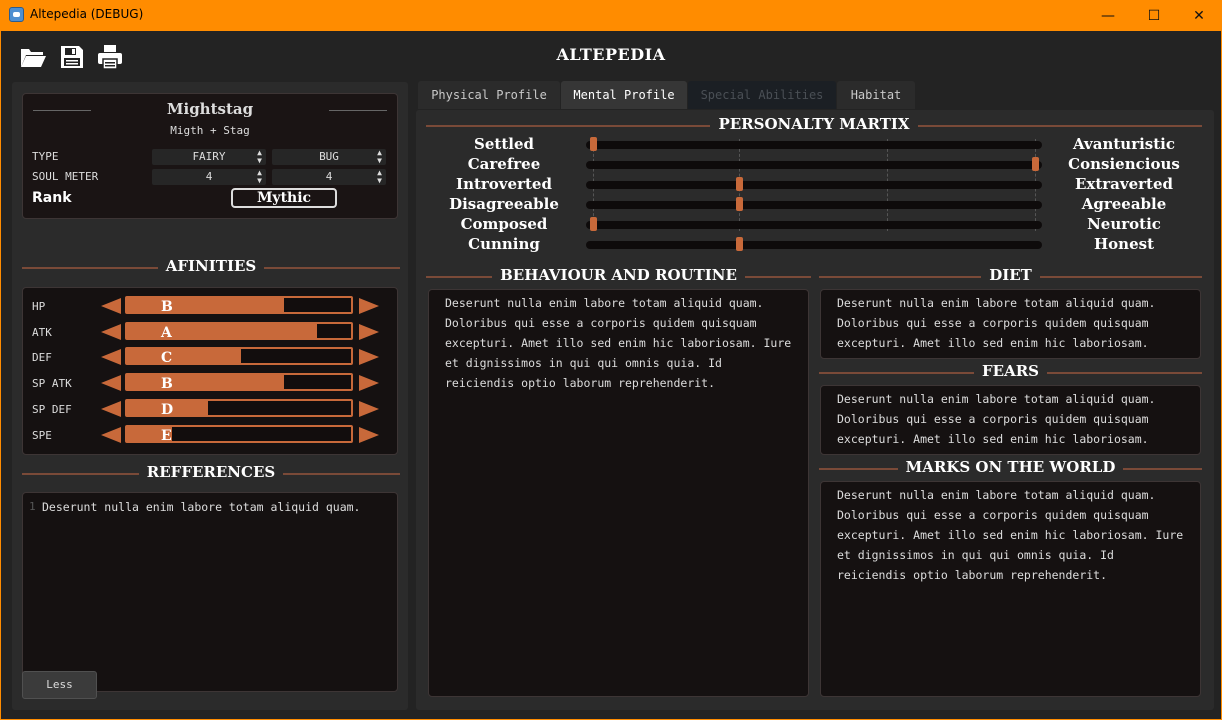 The width and height of the screenshot is (1222, 720). Describe the element at coordinates (762, 95) in the screenshot. I see `tab-special-abilities: Special Abilities` at that location.